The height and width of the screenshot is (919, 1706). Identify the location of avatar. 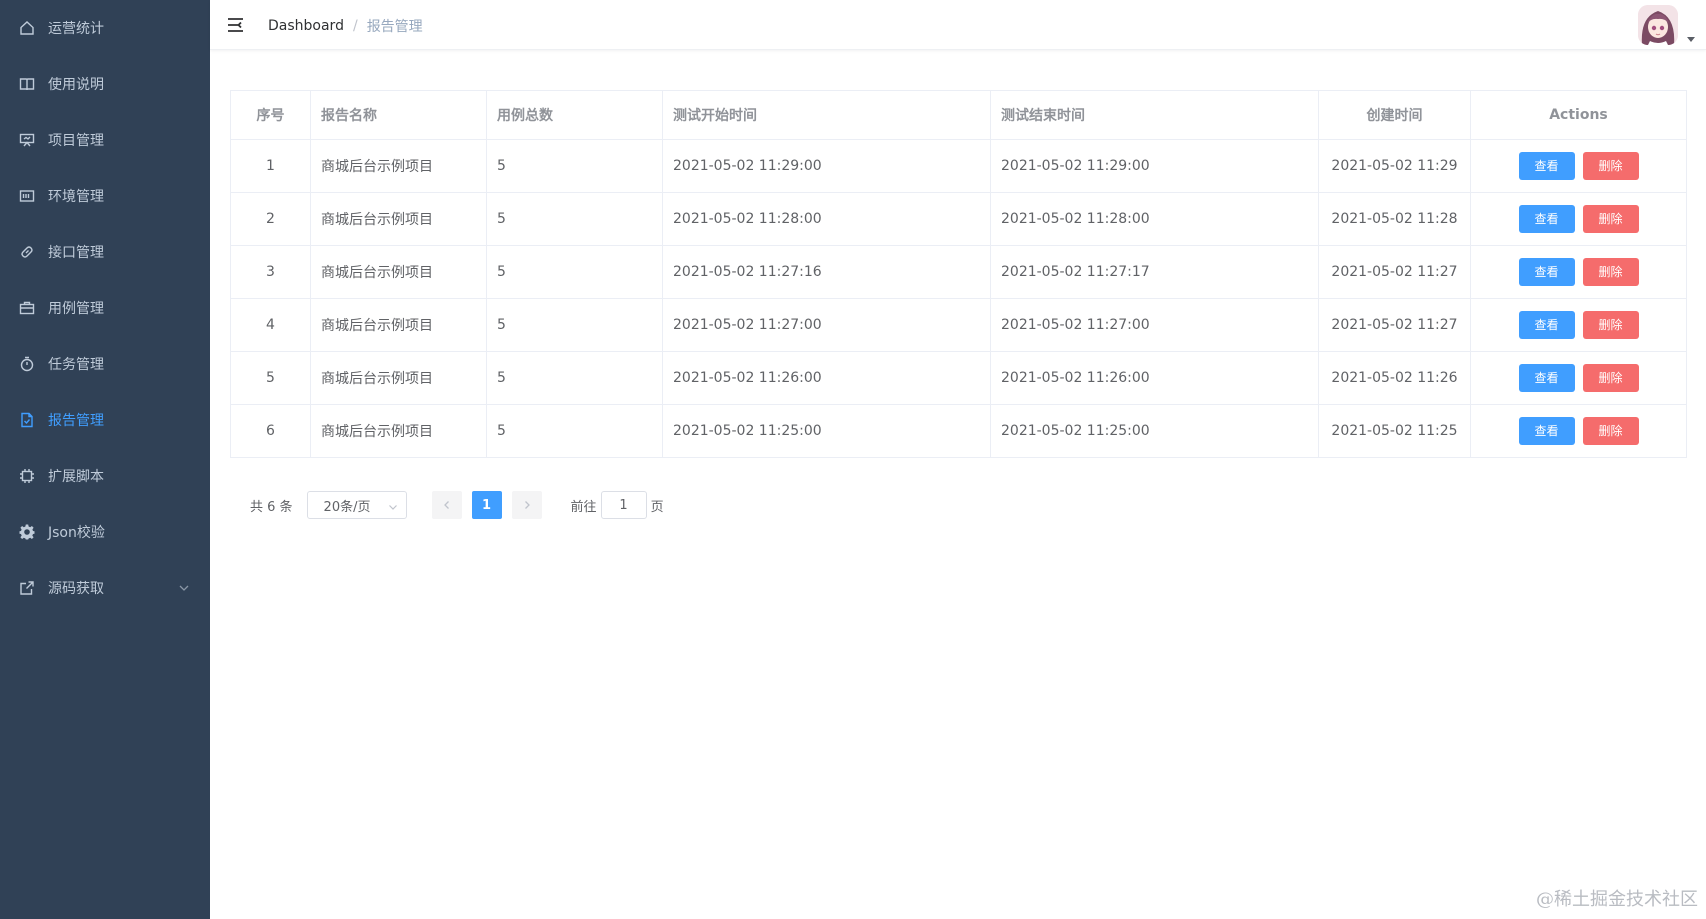
(1658, 25).